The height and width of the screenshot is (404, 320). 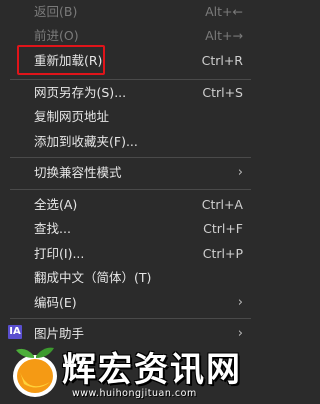 What do you see at coordinates (222, 253) in the screenshot?
I see `menu-item-shortcut: Ctrl+P` at bounding box center [222, 253].